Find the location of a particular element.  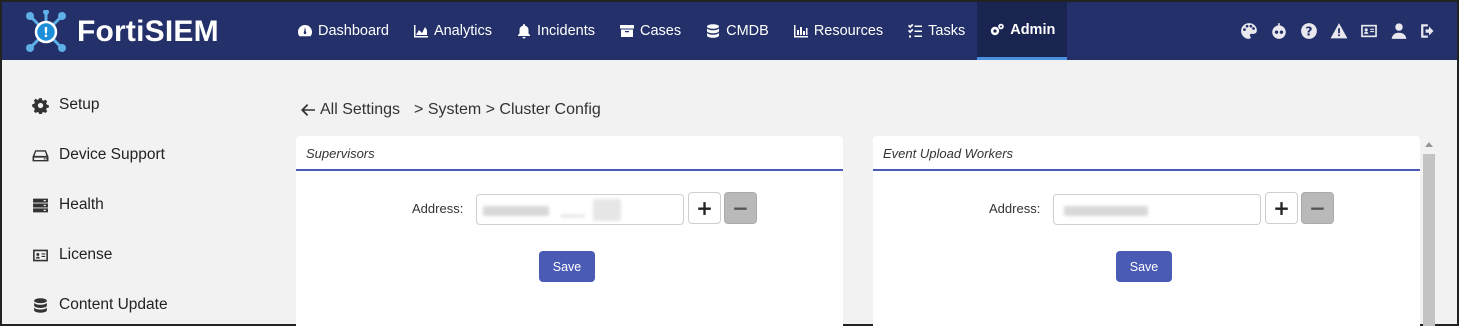

nav-label: Incidents is located at coordinates (566, 31).